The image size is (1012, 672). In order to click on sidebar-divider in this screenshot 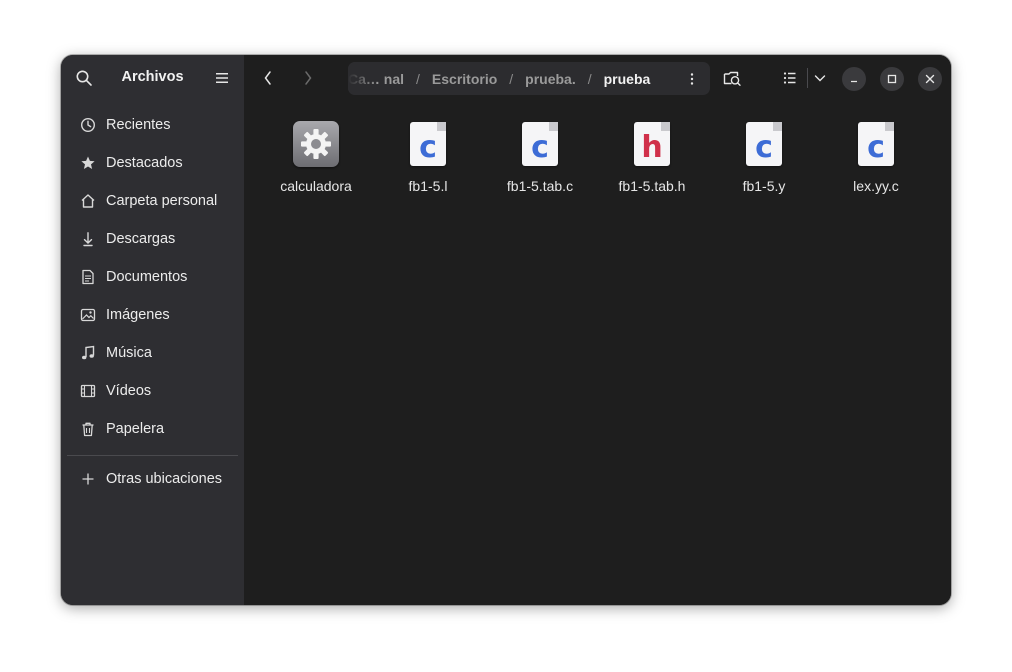, I will do `click(152, 455)`.